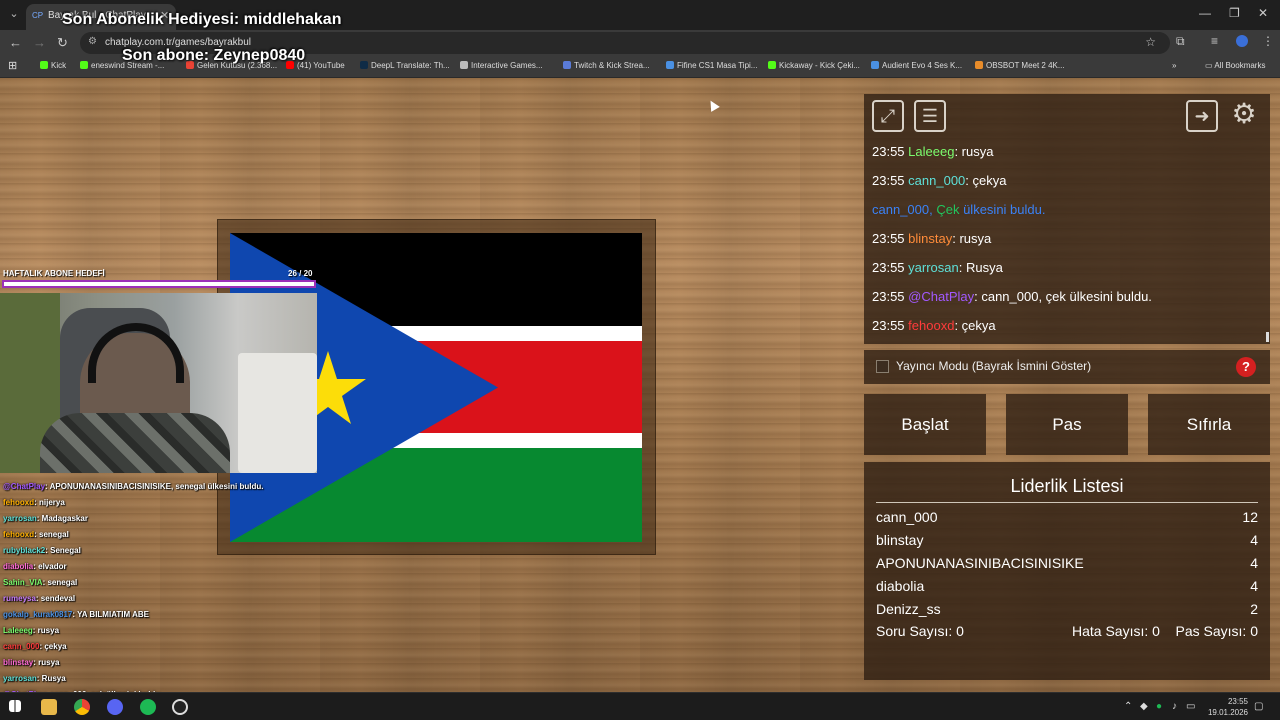  I want to click on settings-gear-icon: ⚙, so click(1244, 116).